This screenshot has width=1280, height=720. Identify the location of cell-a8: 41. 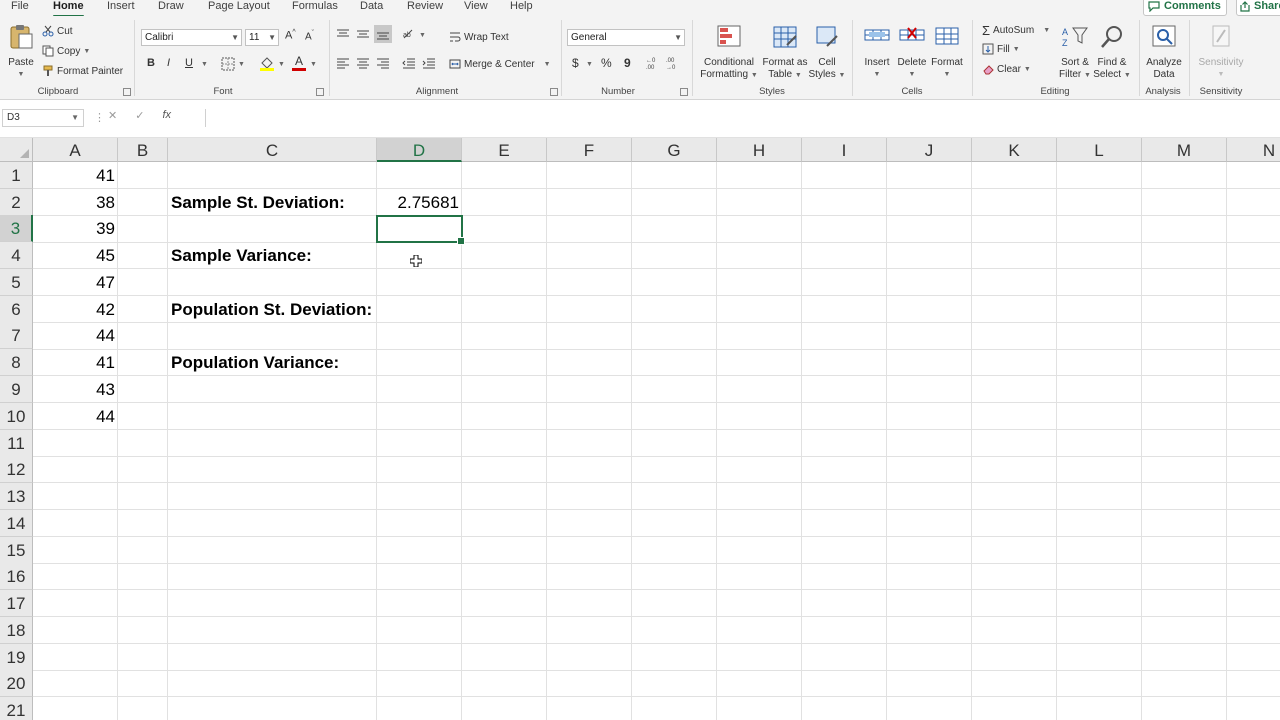
(75, 363).